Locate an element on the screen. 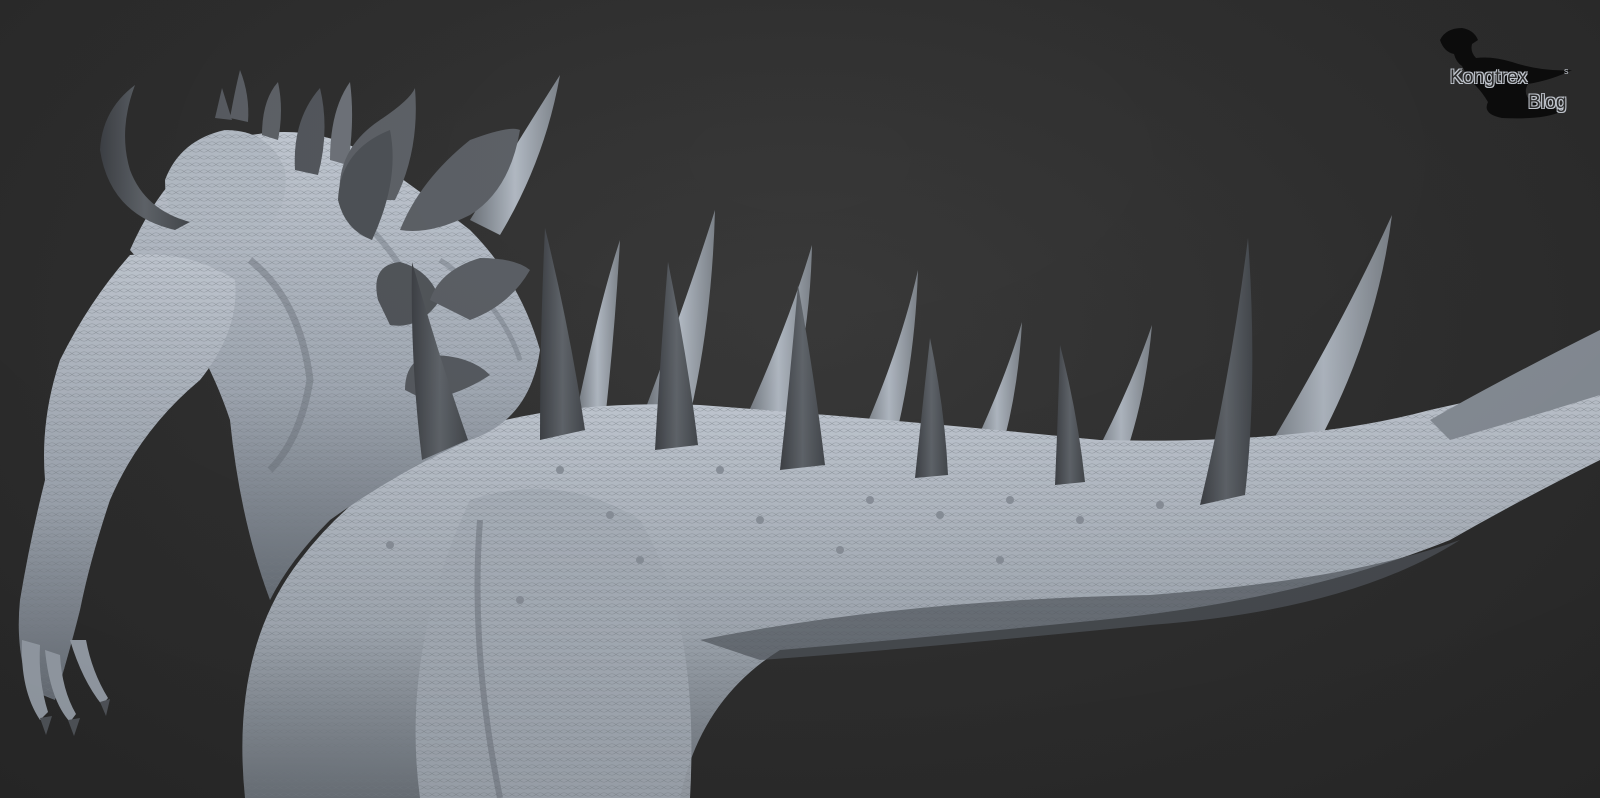 This screenshot has width=1600, height=798. blog-watermark: Kongtrex s Blog is located at coordinates (1507, 74).